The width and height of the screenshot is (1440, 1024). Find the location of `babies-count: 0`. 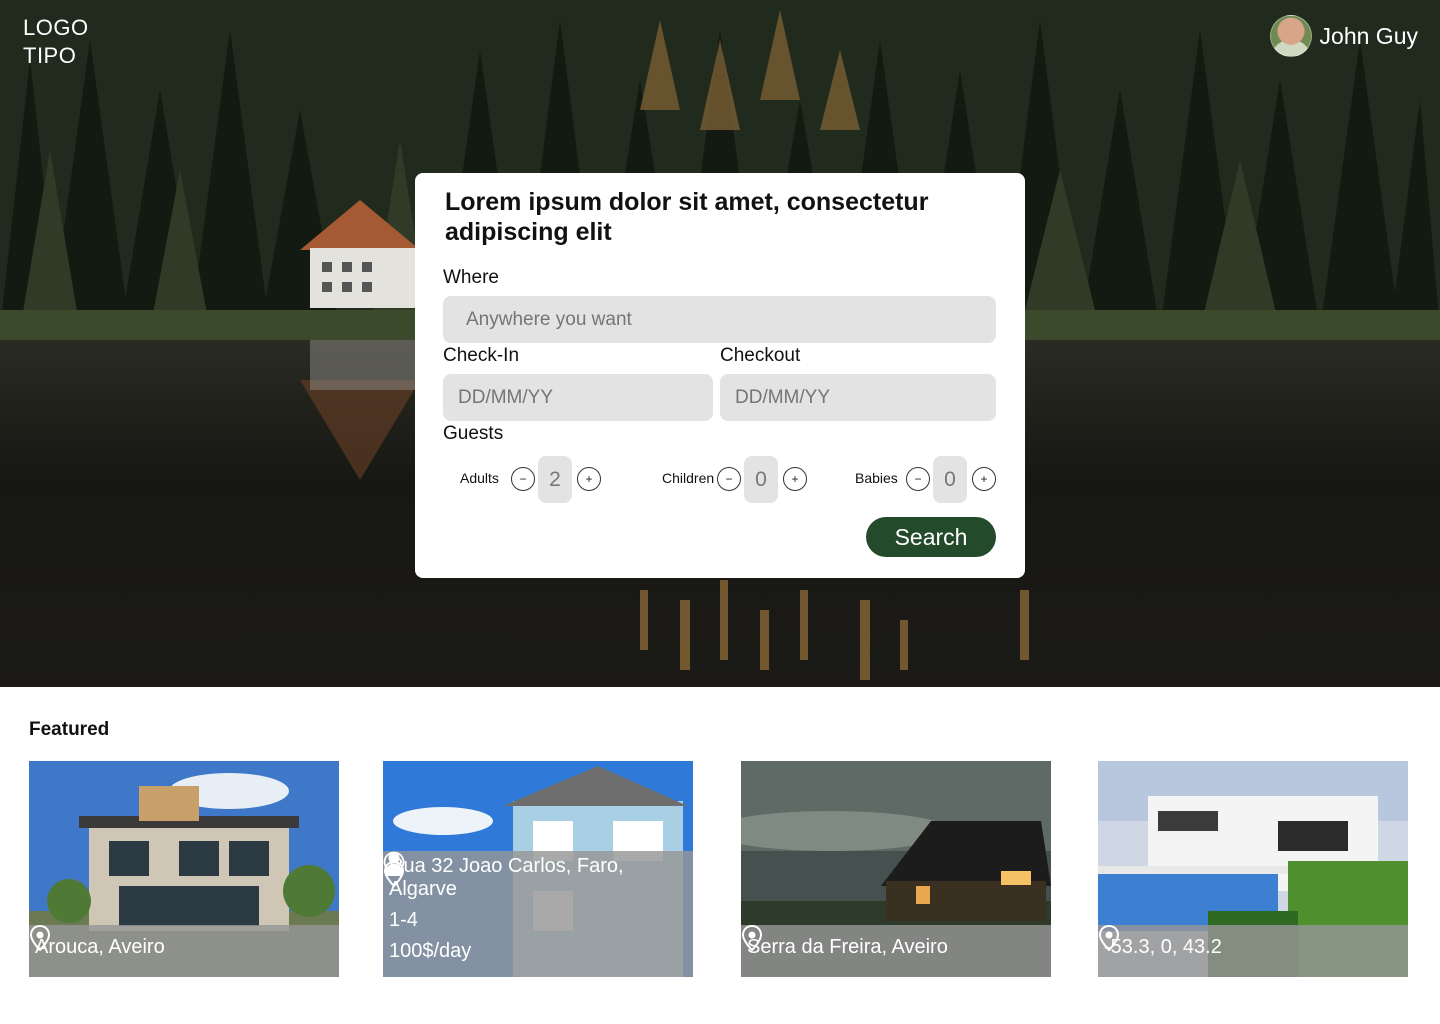

babies-count: 0 is located at coordinates (950, 479).